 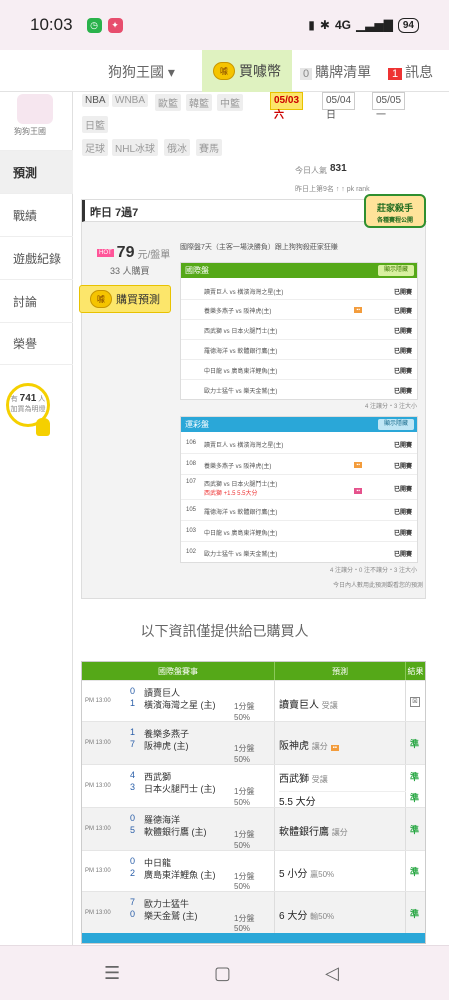 I want to click on league-euro-basket: 歐籃, so click(x=168, y=102).